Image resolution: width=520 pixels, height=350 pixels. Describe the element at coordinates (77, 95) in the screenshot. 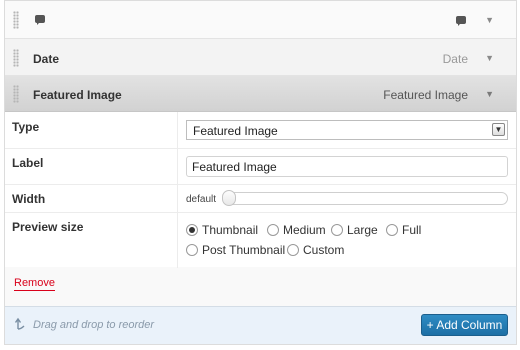

I see `column-title: Featured Image` at that location.